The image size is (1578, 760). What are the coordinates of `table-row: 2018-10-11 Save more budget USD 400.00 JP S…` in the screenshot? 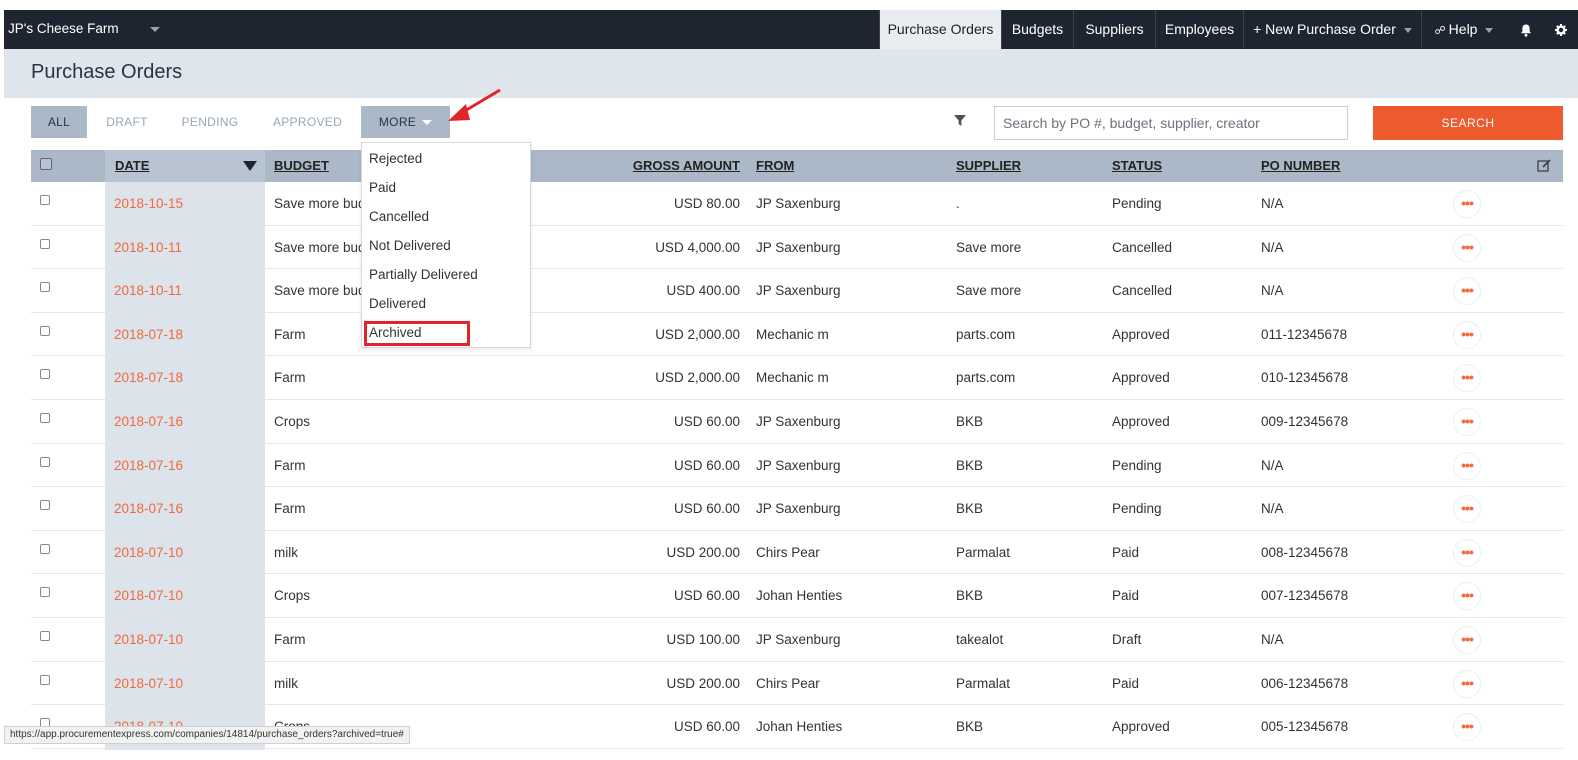 It's located at (797, 291).